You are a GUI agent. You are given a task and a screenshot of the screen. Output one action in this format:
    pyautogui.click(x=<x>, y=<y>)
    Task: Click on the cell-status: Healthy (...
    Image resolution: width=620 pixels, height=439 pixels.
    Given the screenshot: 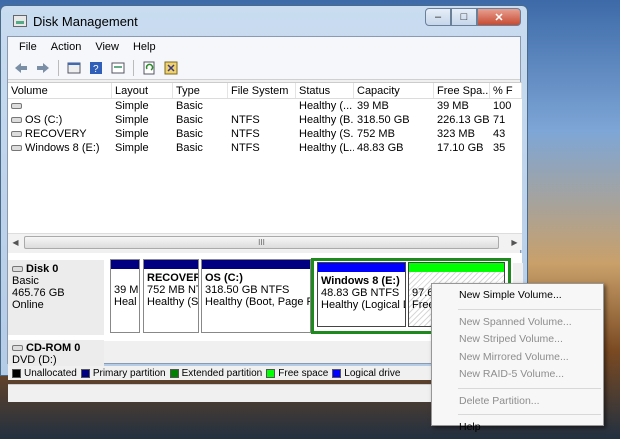 What is the action you would take?
    pyautogui.click(x=326, y=106)
    